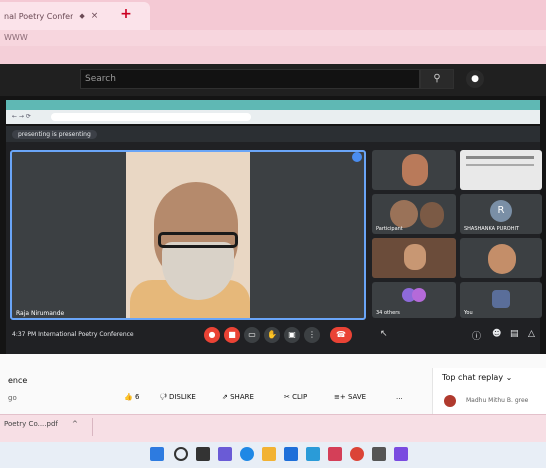  What do you see at coordinates (437, 79) in the screenshot?
I see `search-icon: ⚲` at bounding box center [437, 79].